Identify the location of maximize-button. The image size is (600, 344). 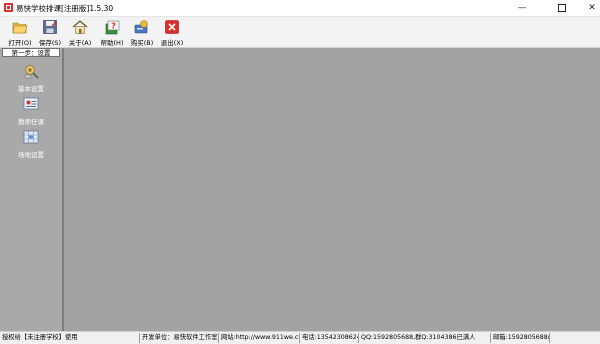
(562, 8).